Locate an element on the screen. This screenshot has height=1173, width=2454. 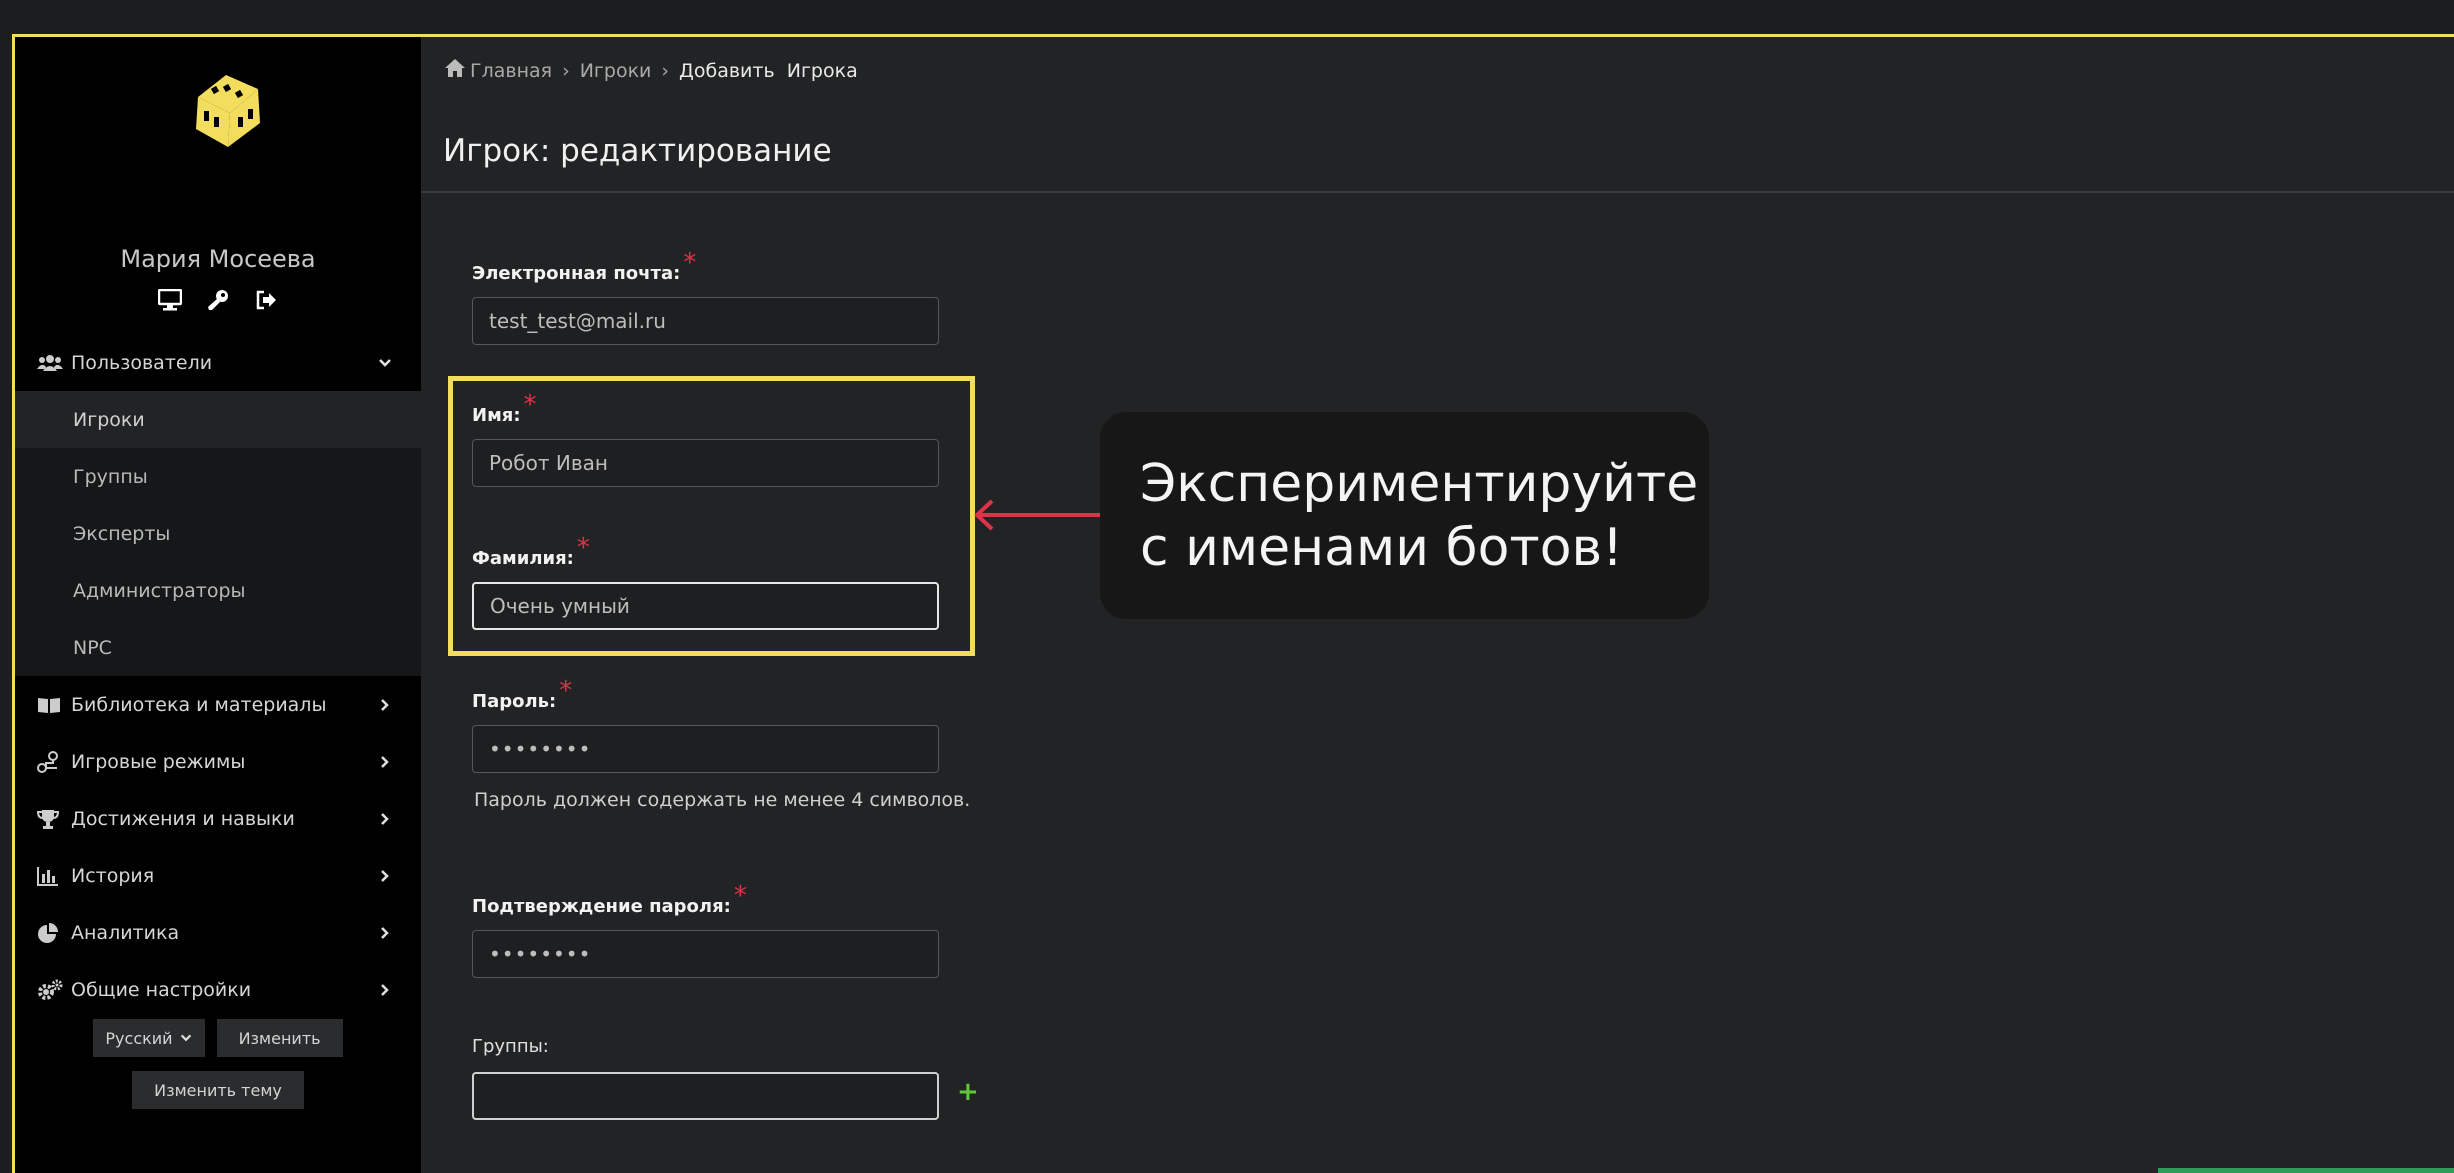
sidebar-item-admins: Администраторы is located at coordinates (218, 590).